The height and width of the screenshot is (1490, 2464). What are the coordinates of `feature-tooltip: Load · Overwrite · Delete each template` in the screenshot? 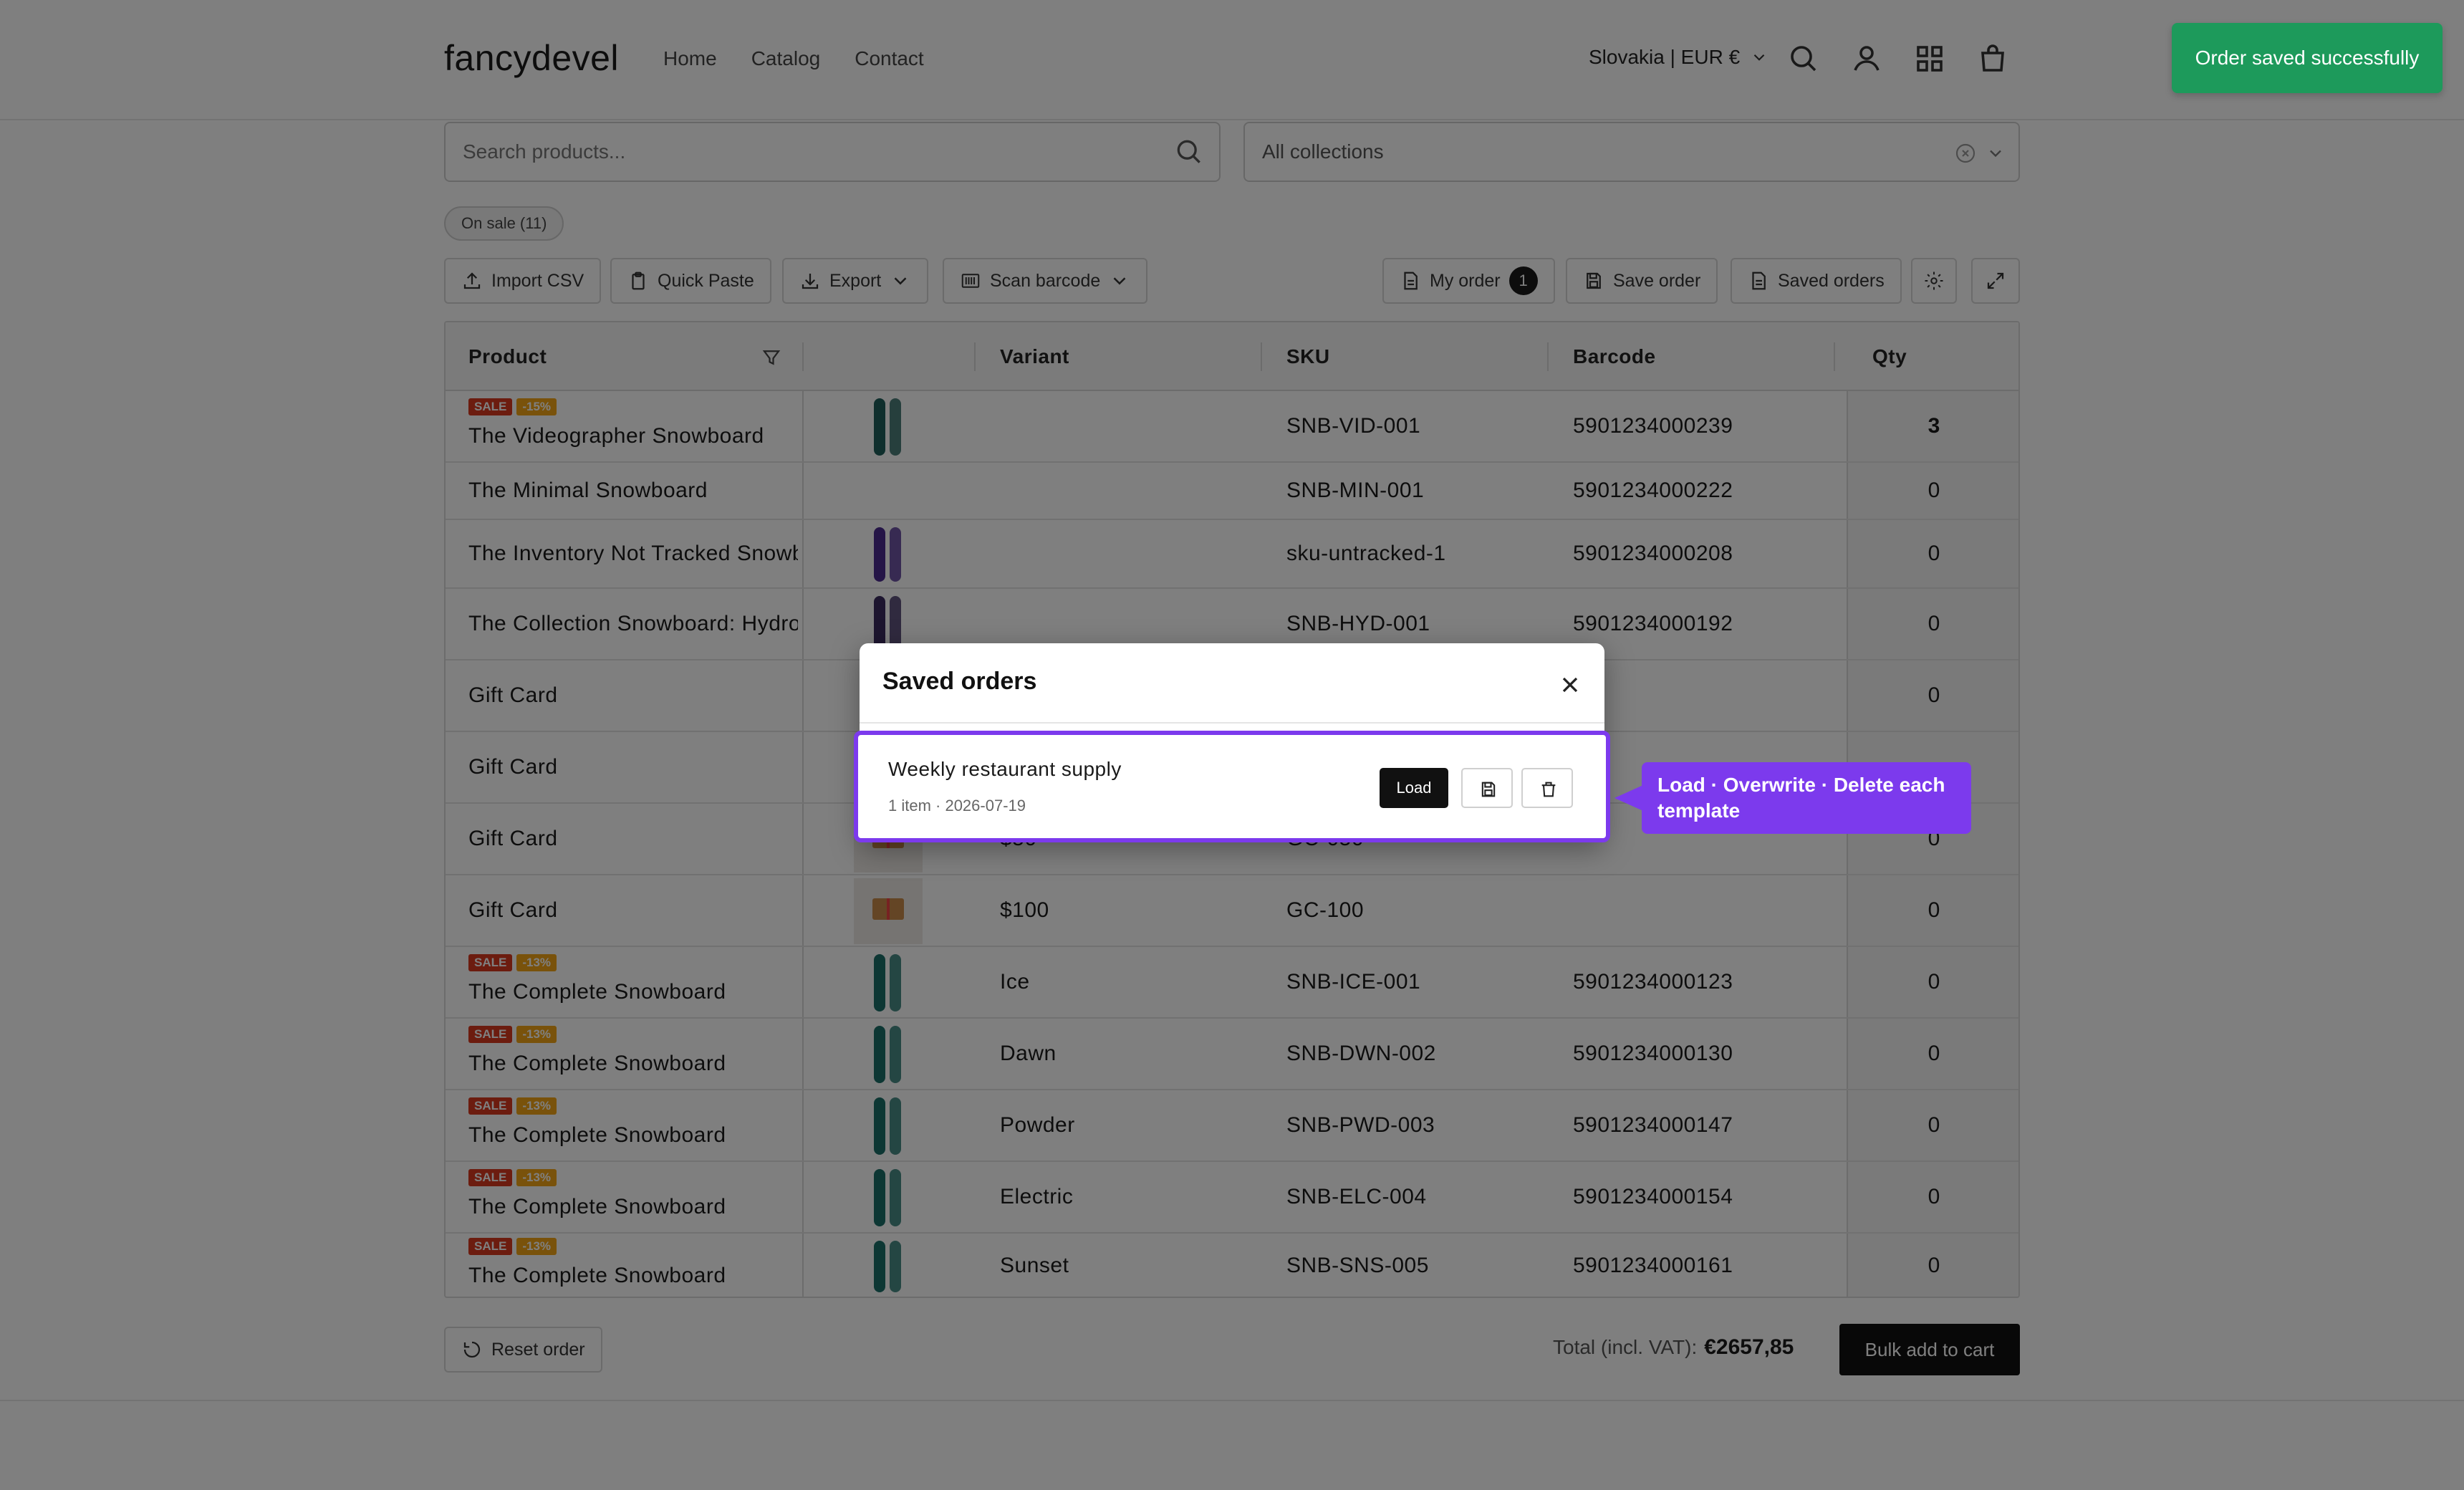 It's located at (1806, 798).